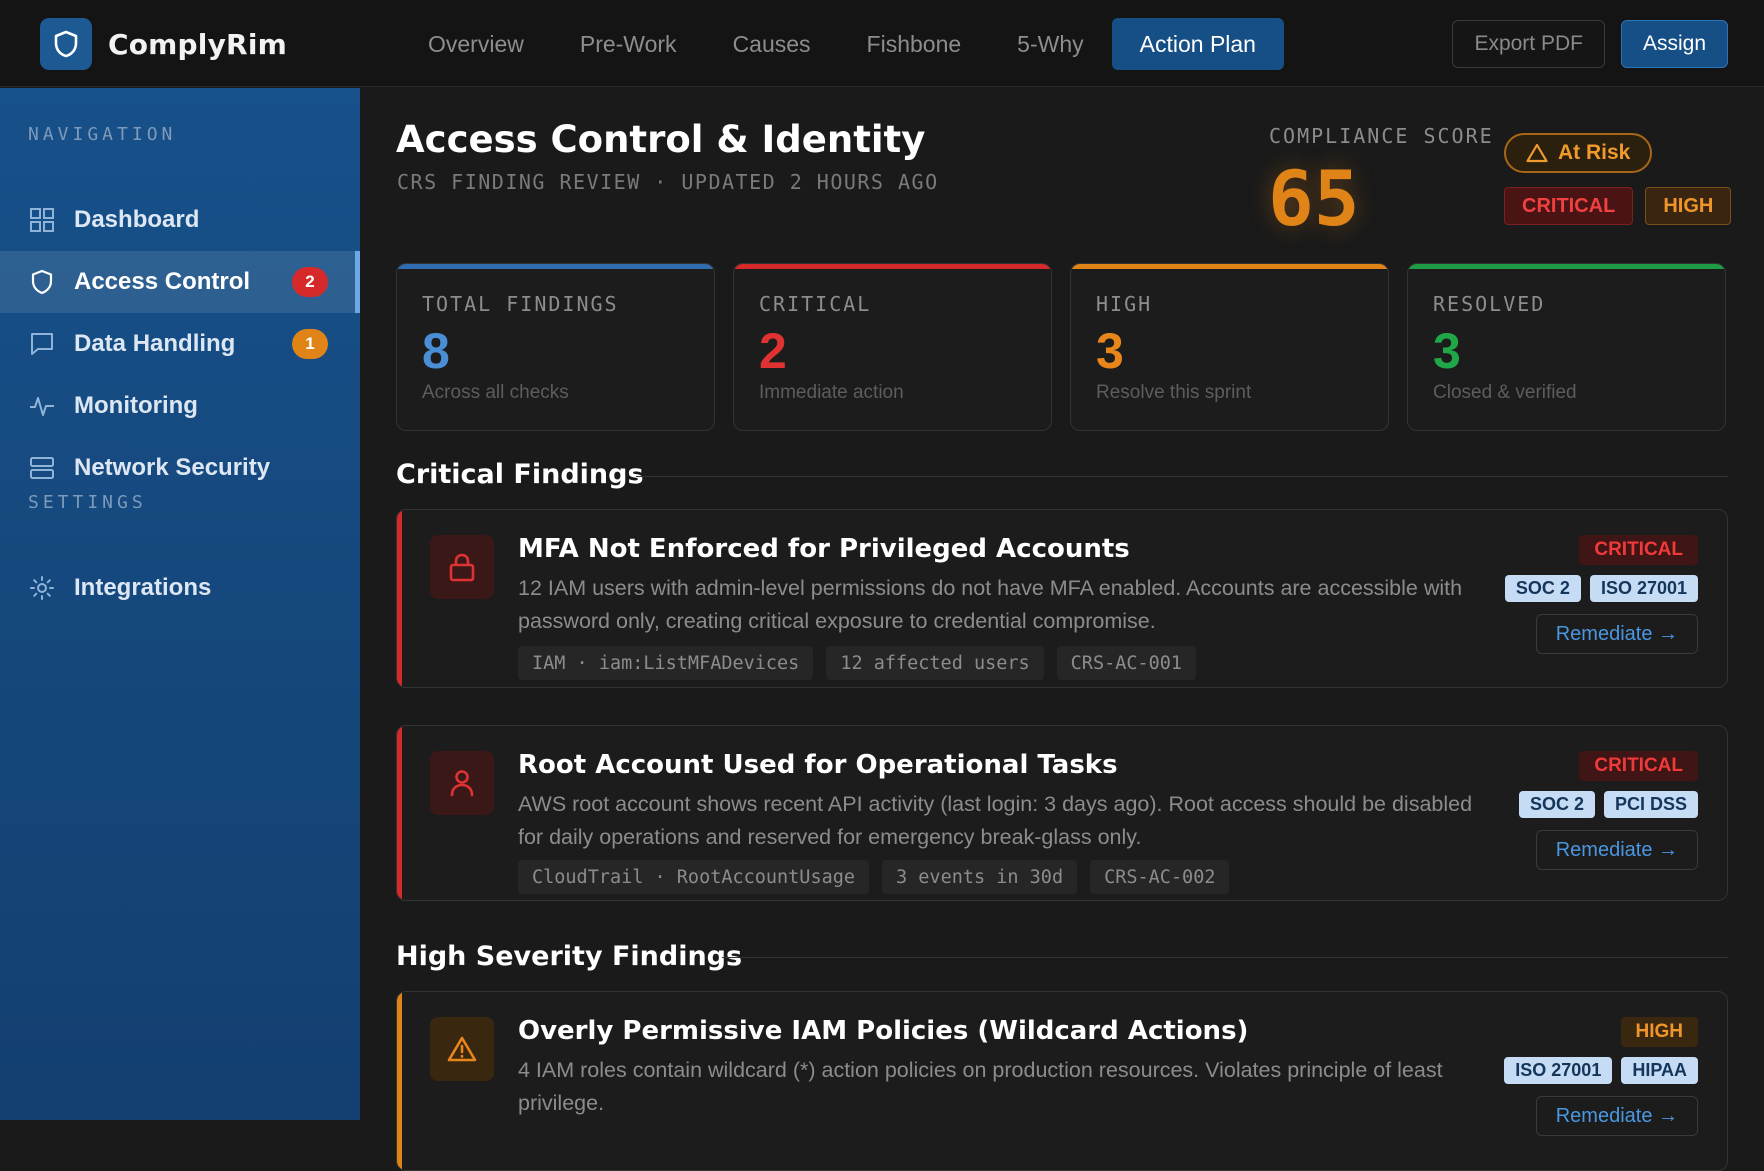  Describe the element at coordinates (935, 663) in the screenshot. I see `meta-chip: 12 affected users` at that location.